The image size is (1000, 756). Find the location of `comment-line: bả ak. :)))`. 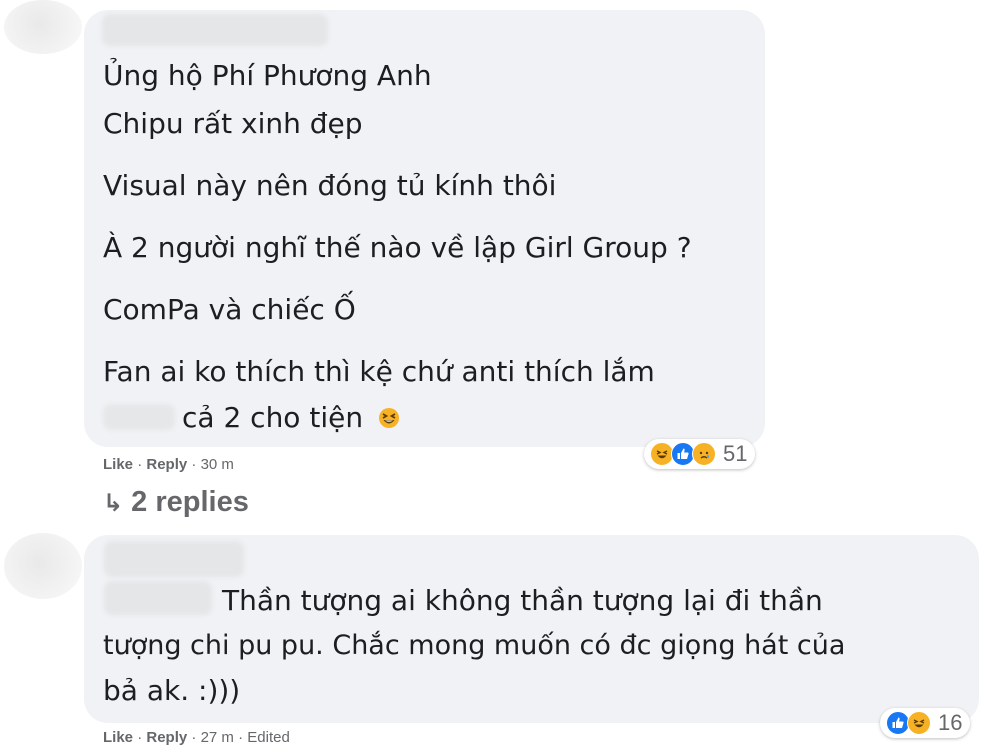

comment-line: bả ak. :))) is located at coordinates (172, 690).